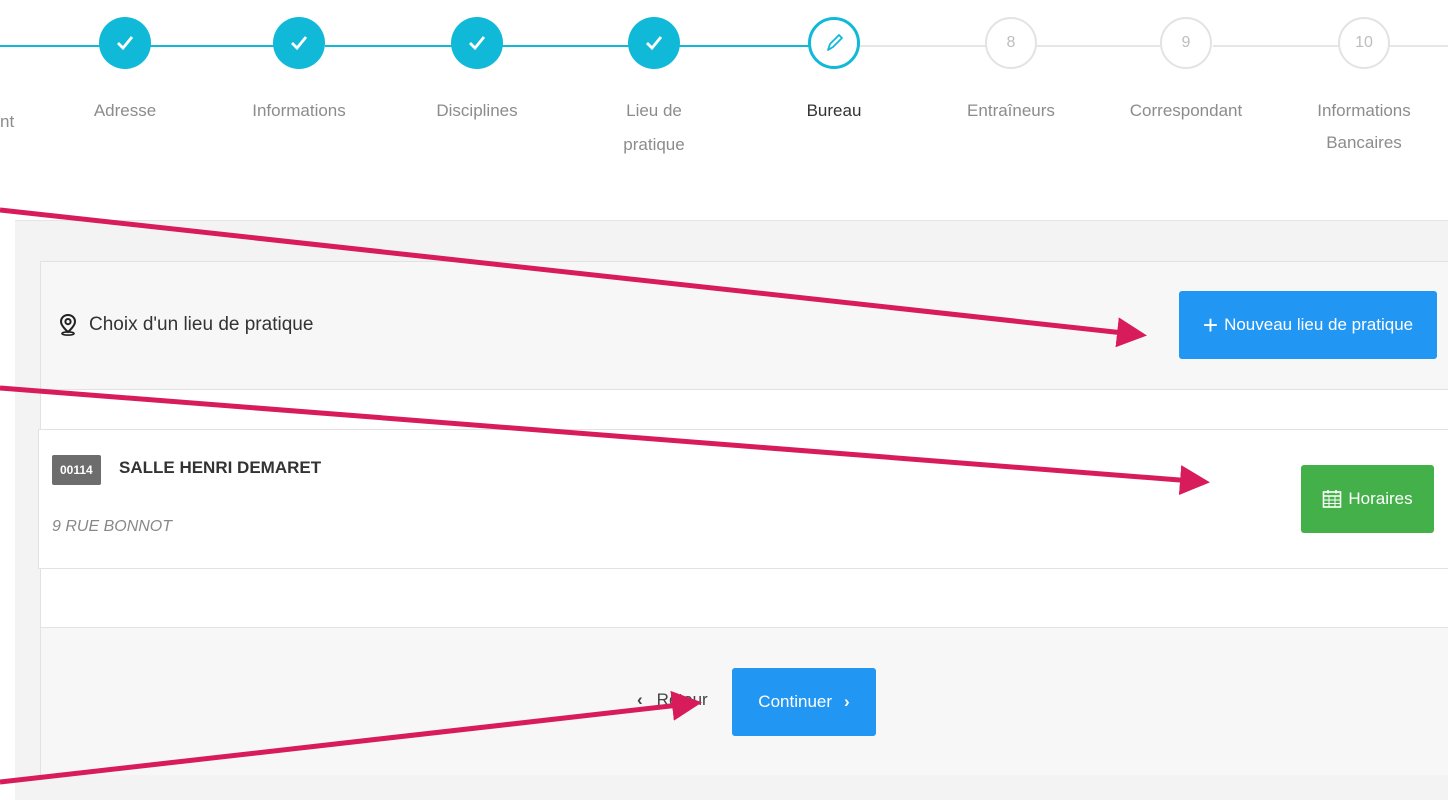 This screenshot has height=800, width=1448. I want to click on retour-button: ‹ Retour, so click(672, 700).